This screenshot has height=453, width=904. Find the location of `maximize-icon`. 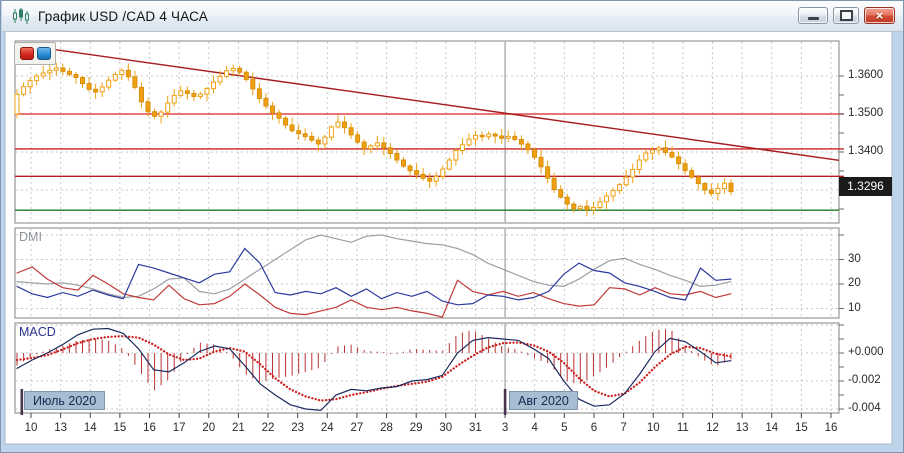

maximize-icon is located at coordinates (846, 15).